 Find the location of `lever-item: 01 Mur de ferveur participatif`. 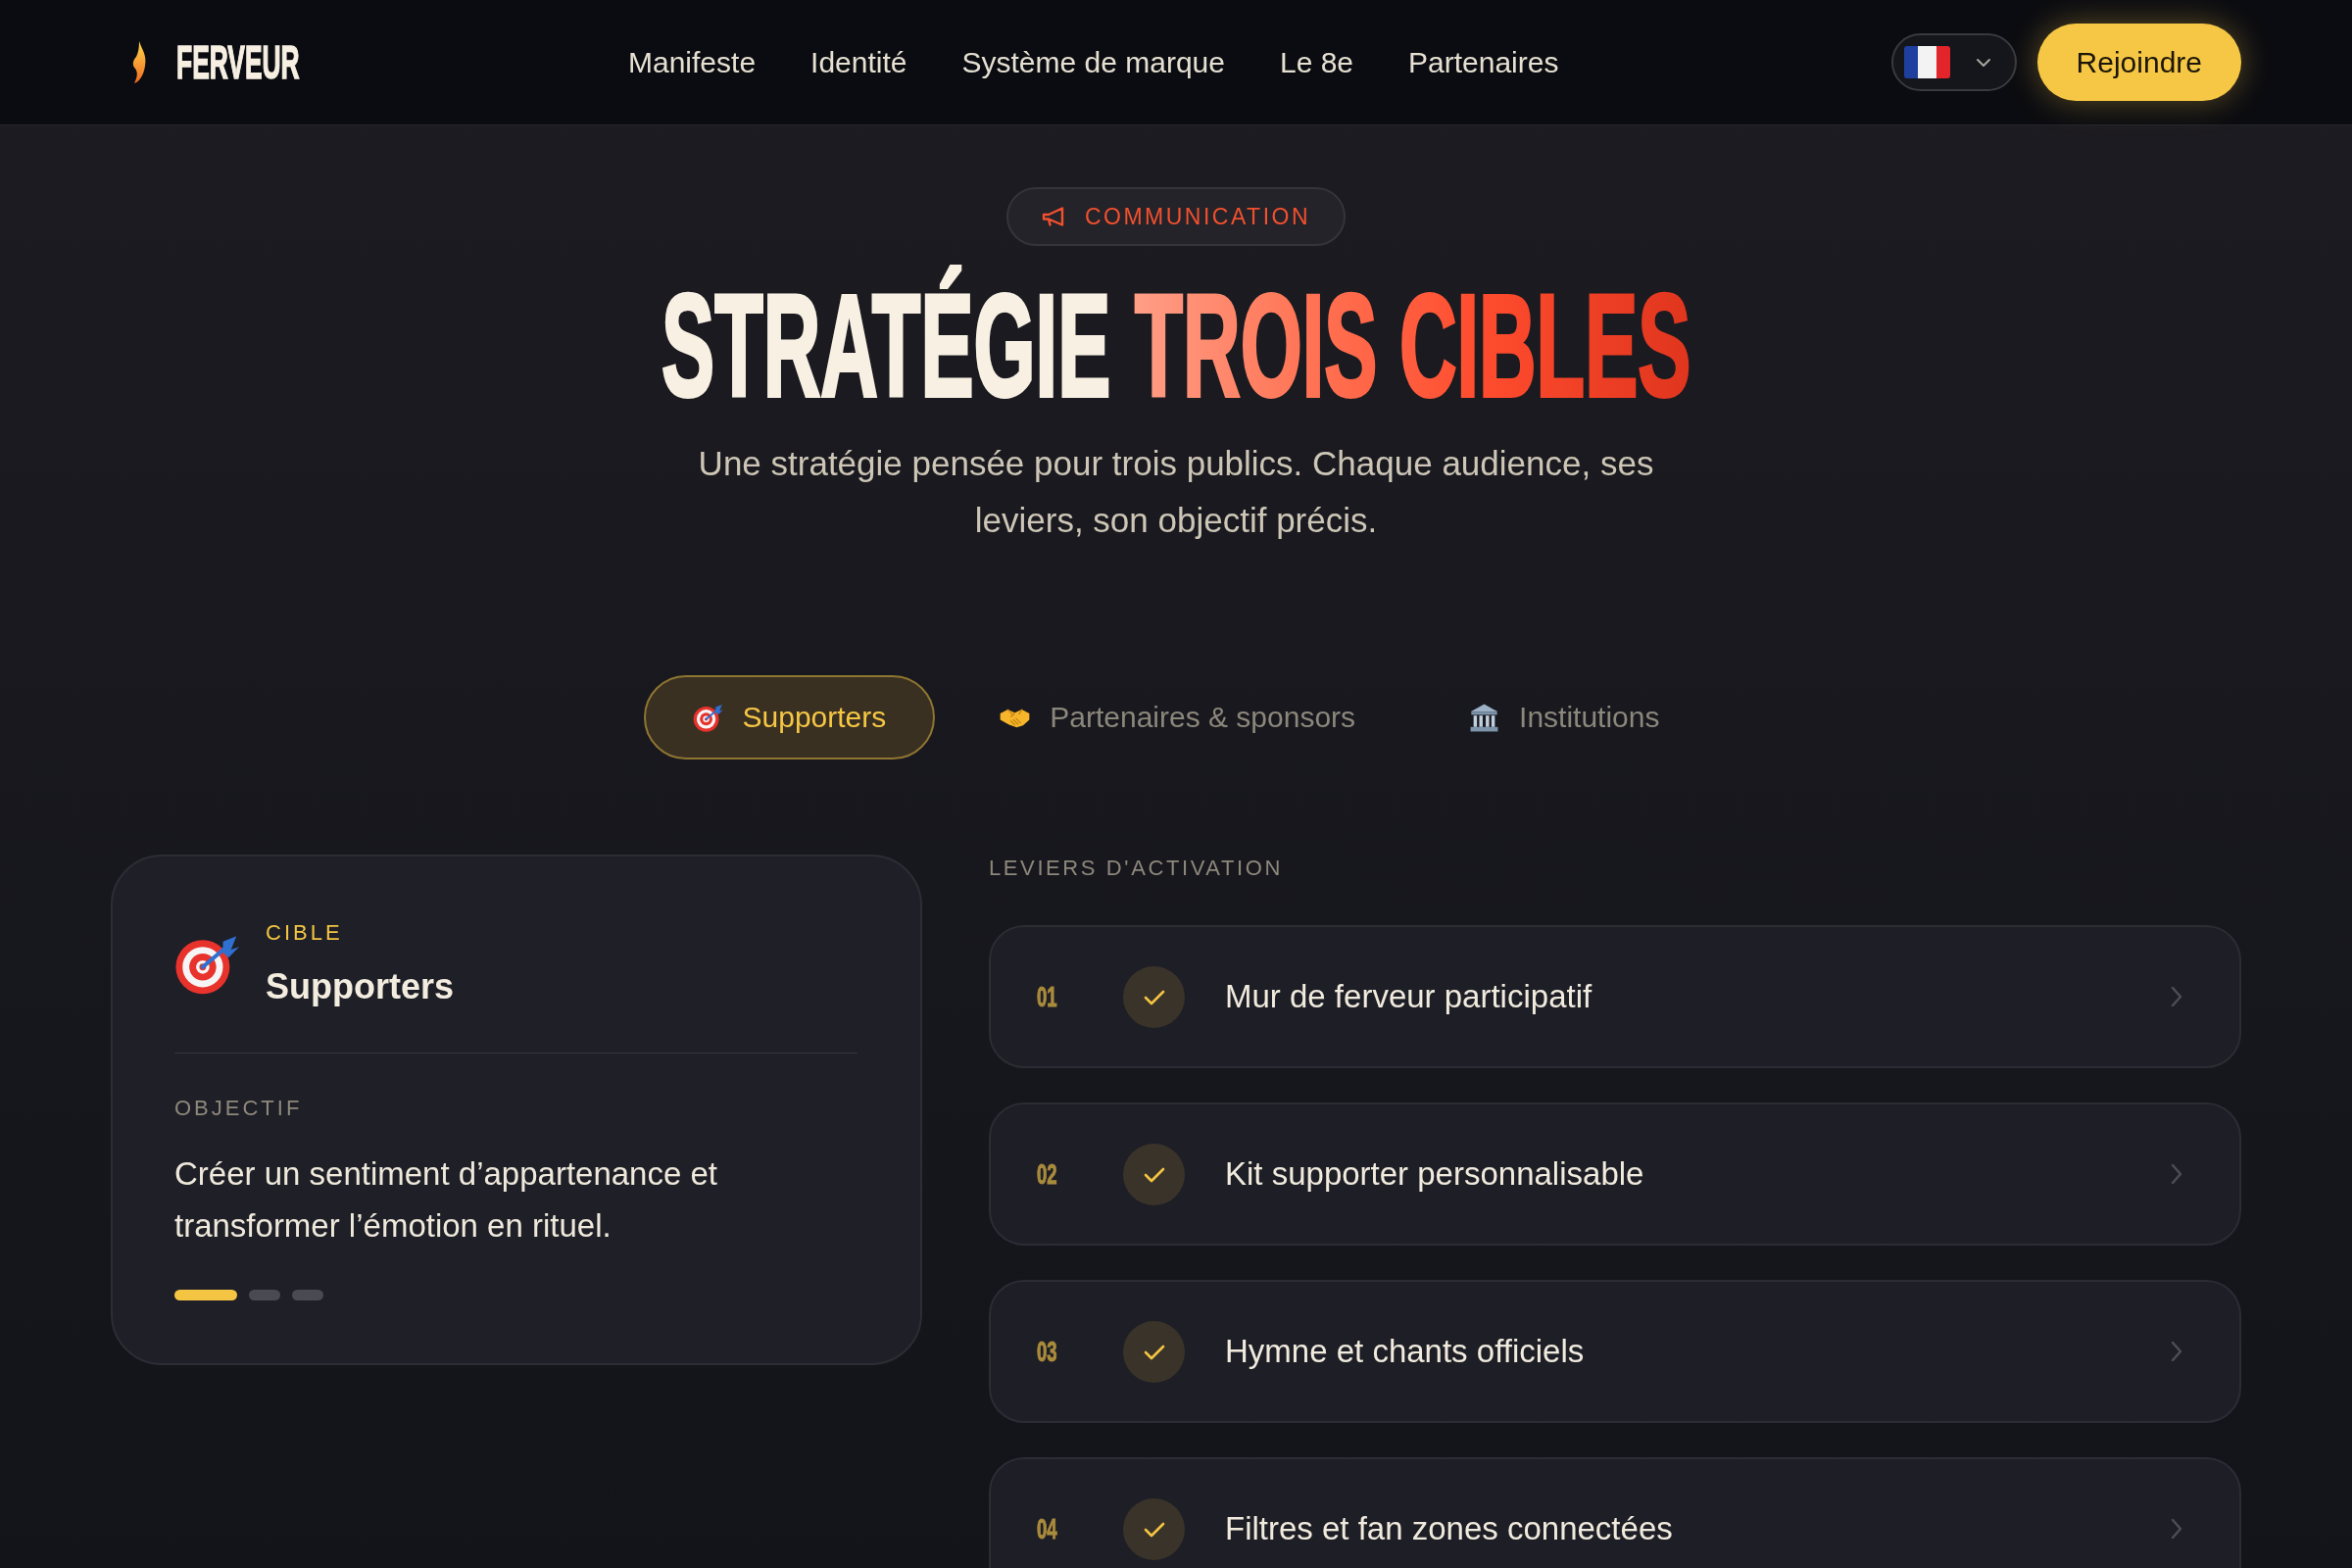

lever-item: 01 Mur de ferveur participatif is located at coordinates (1615, 996).